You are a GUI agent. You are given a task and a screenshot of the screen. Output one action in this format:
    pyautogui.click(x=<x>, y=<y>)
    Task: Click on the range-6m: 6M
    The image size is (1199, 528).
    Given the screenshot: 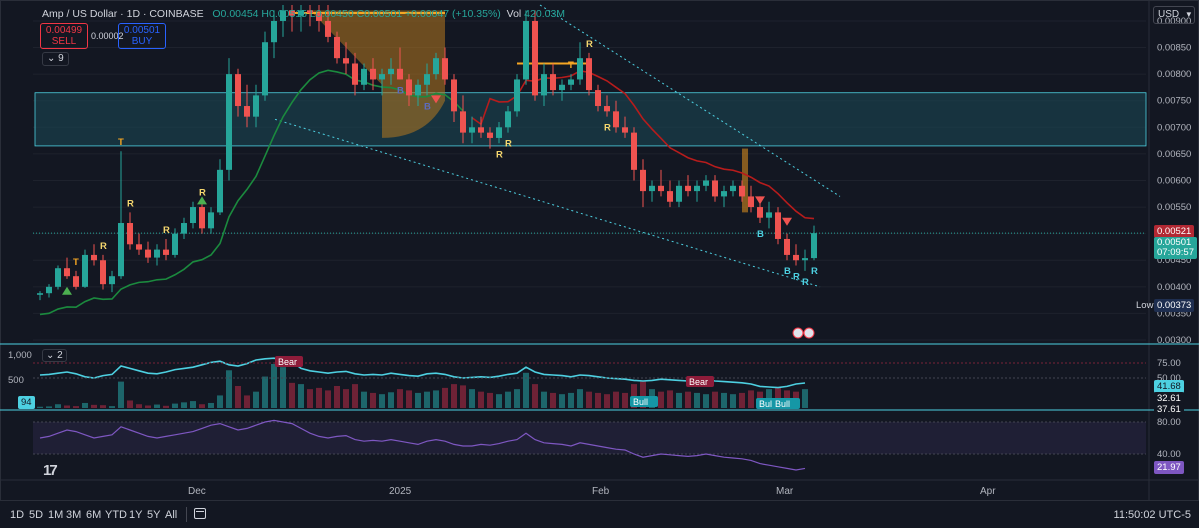 What is the action you would take?
    pyautogui.click(x=93, y=515)
    